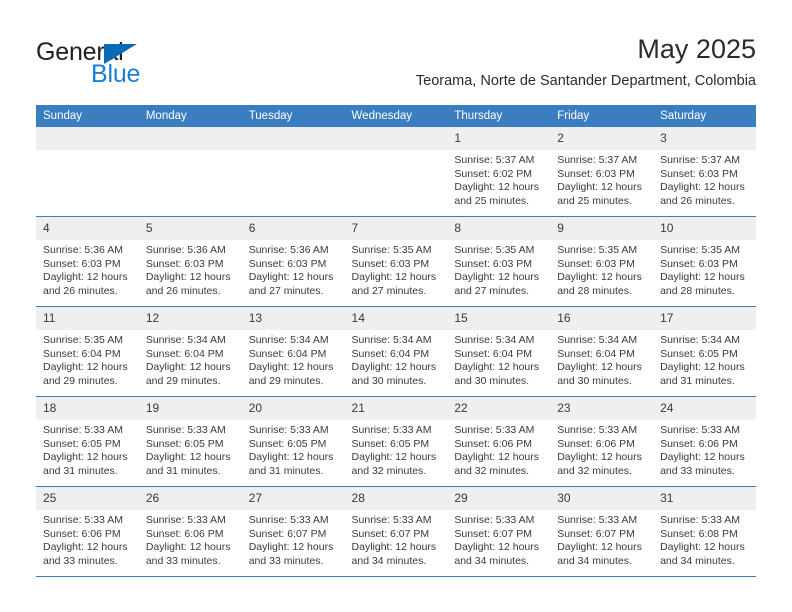  I want to click on day-number: 17, so click(704, 318).